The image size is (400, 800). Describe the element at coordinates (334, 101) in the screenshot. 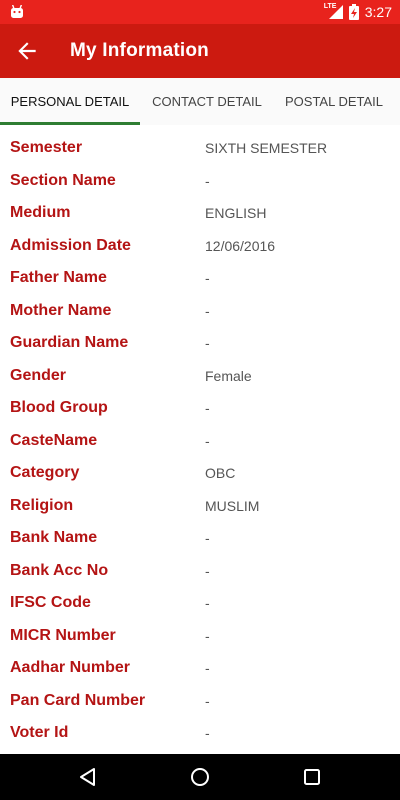

I see `tab-postal-detail: POSTAL DETAIL` at that location.